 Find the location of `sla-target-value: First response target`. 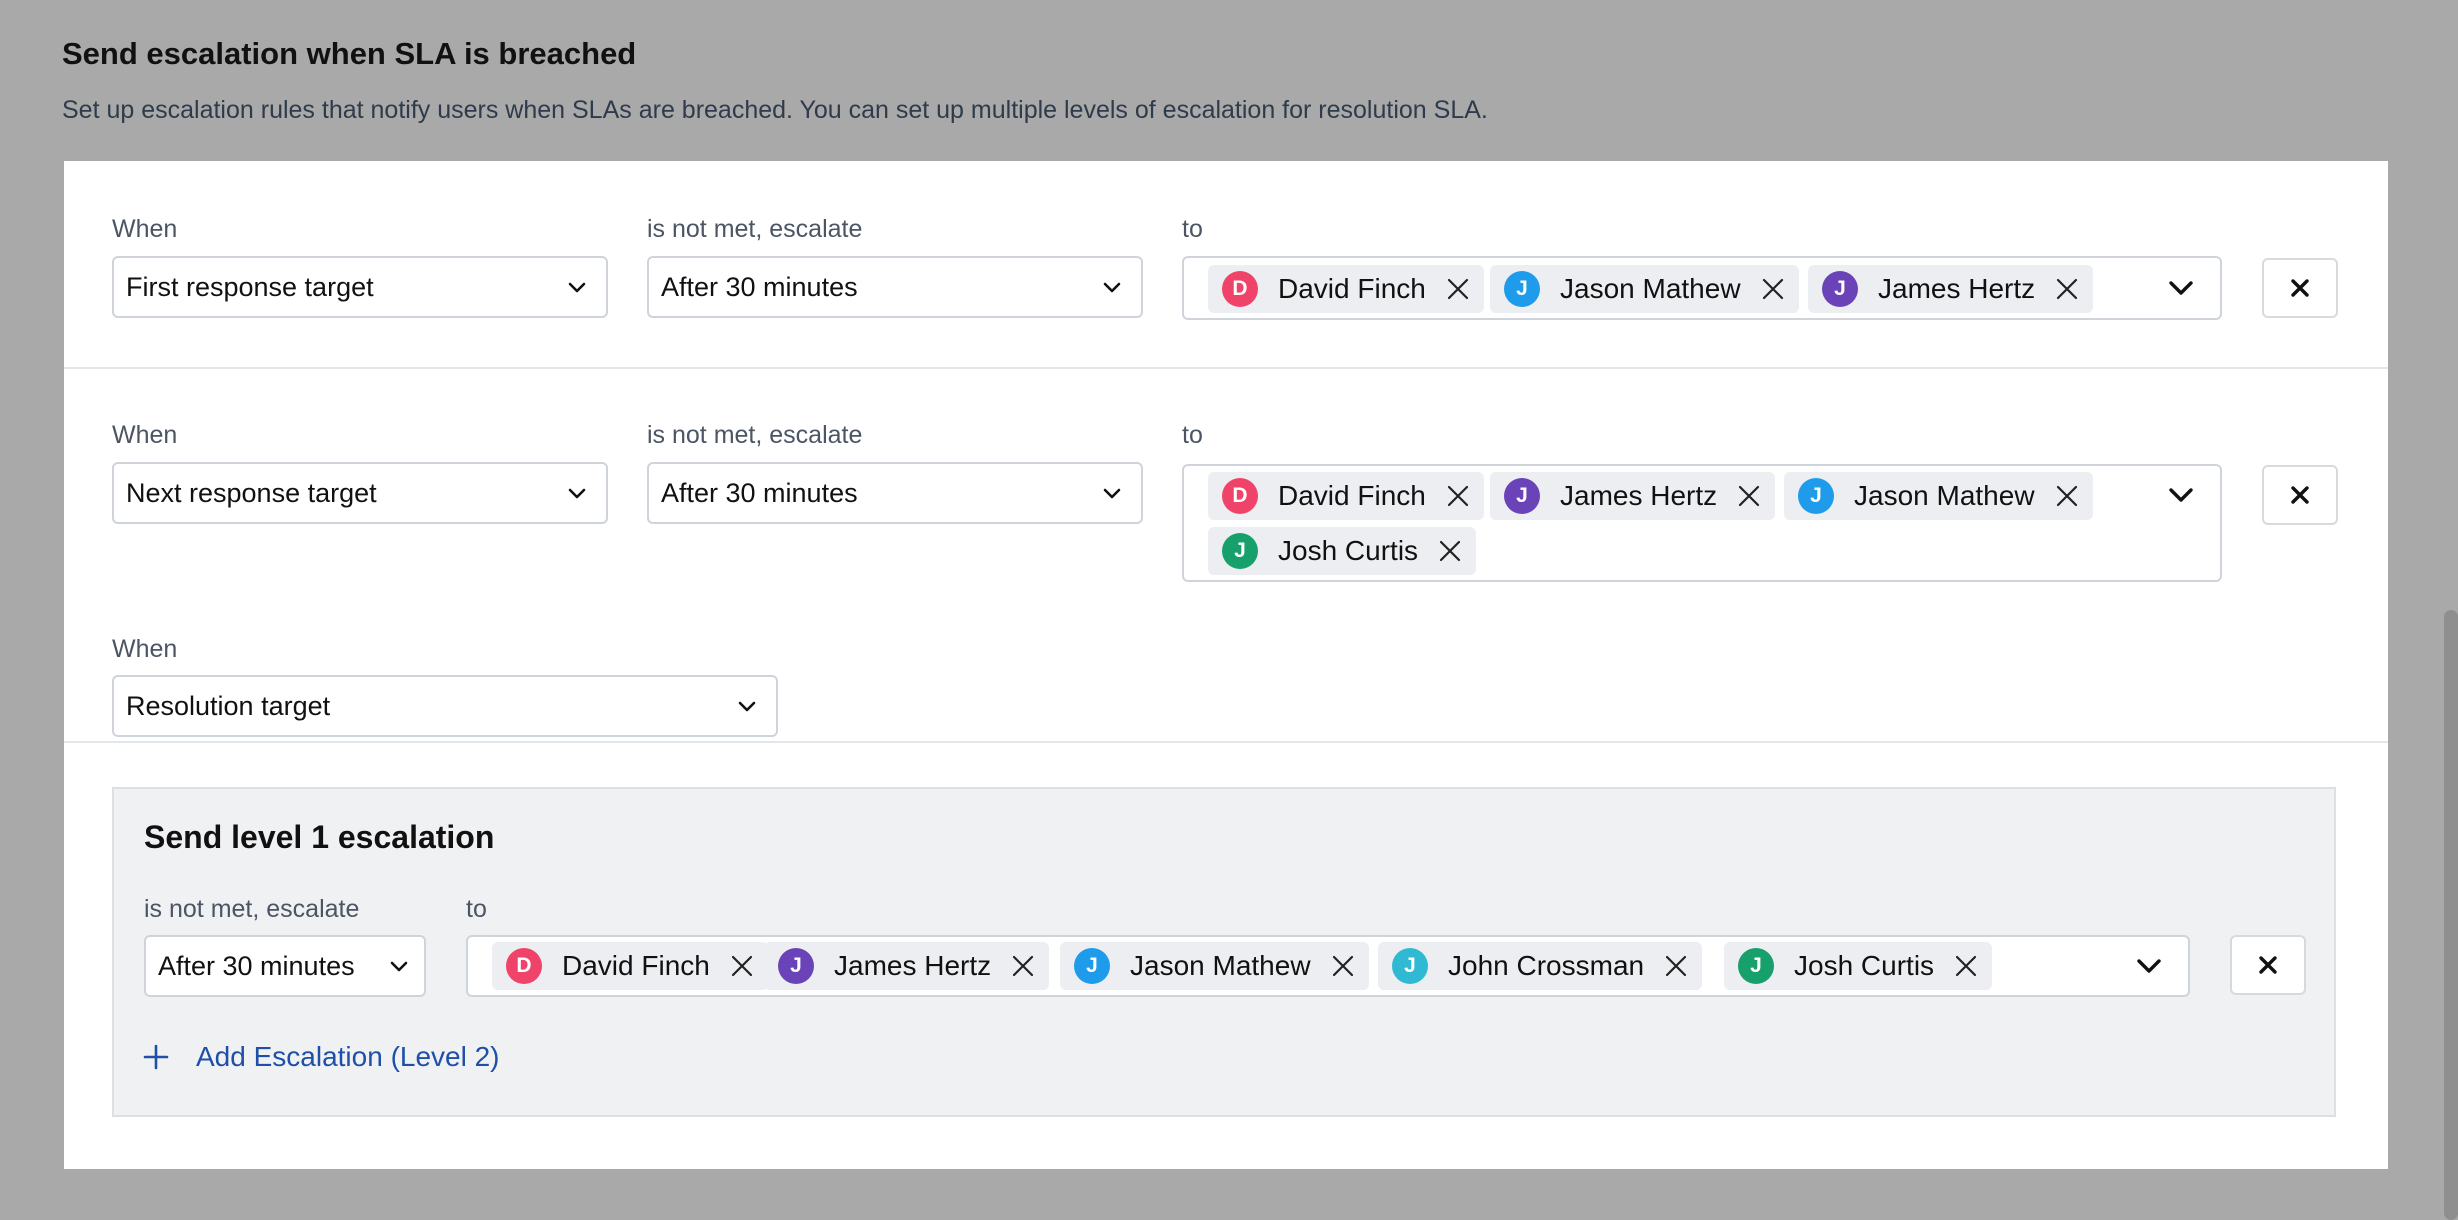

sla-target-value: First response target is located at coordinates (250, 287).